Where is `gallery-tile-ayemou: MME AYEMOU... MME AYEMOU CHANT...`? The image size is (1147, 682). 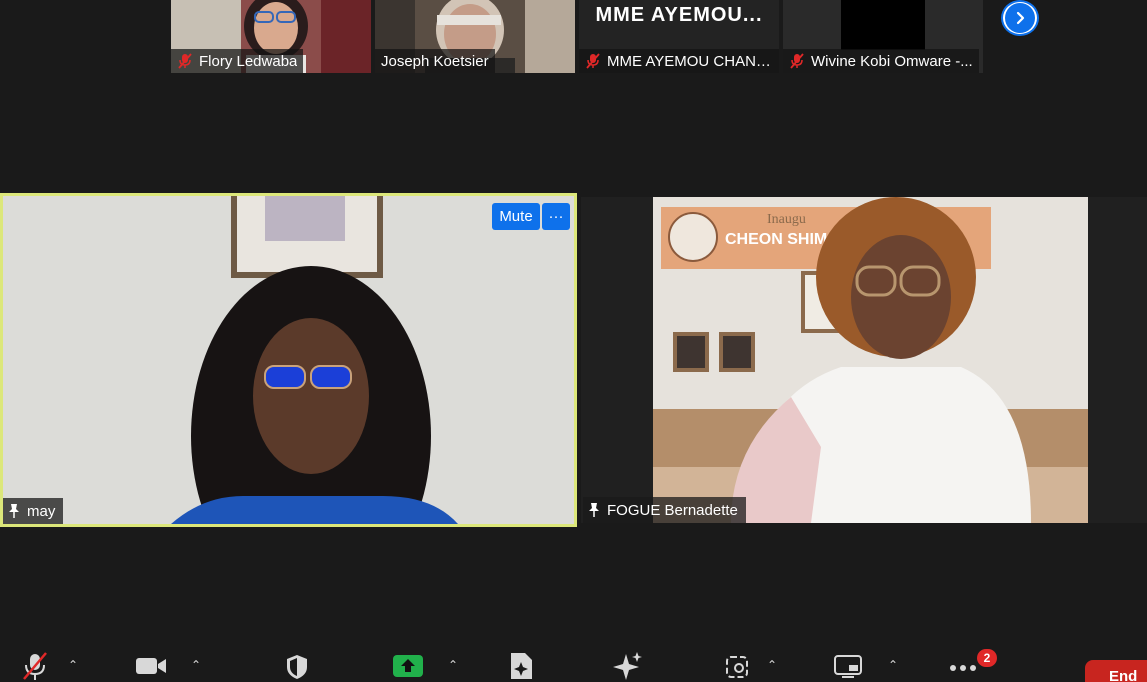
gallery-tile-ayemou: MME AYEMOU... MME AYEMOU CHANT... is located at coordinates (679, 36).